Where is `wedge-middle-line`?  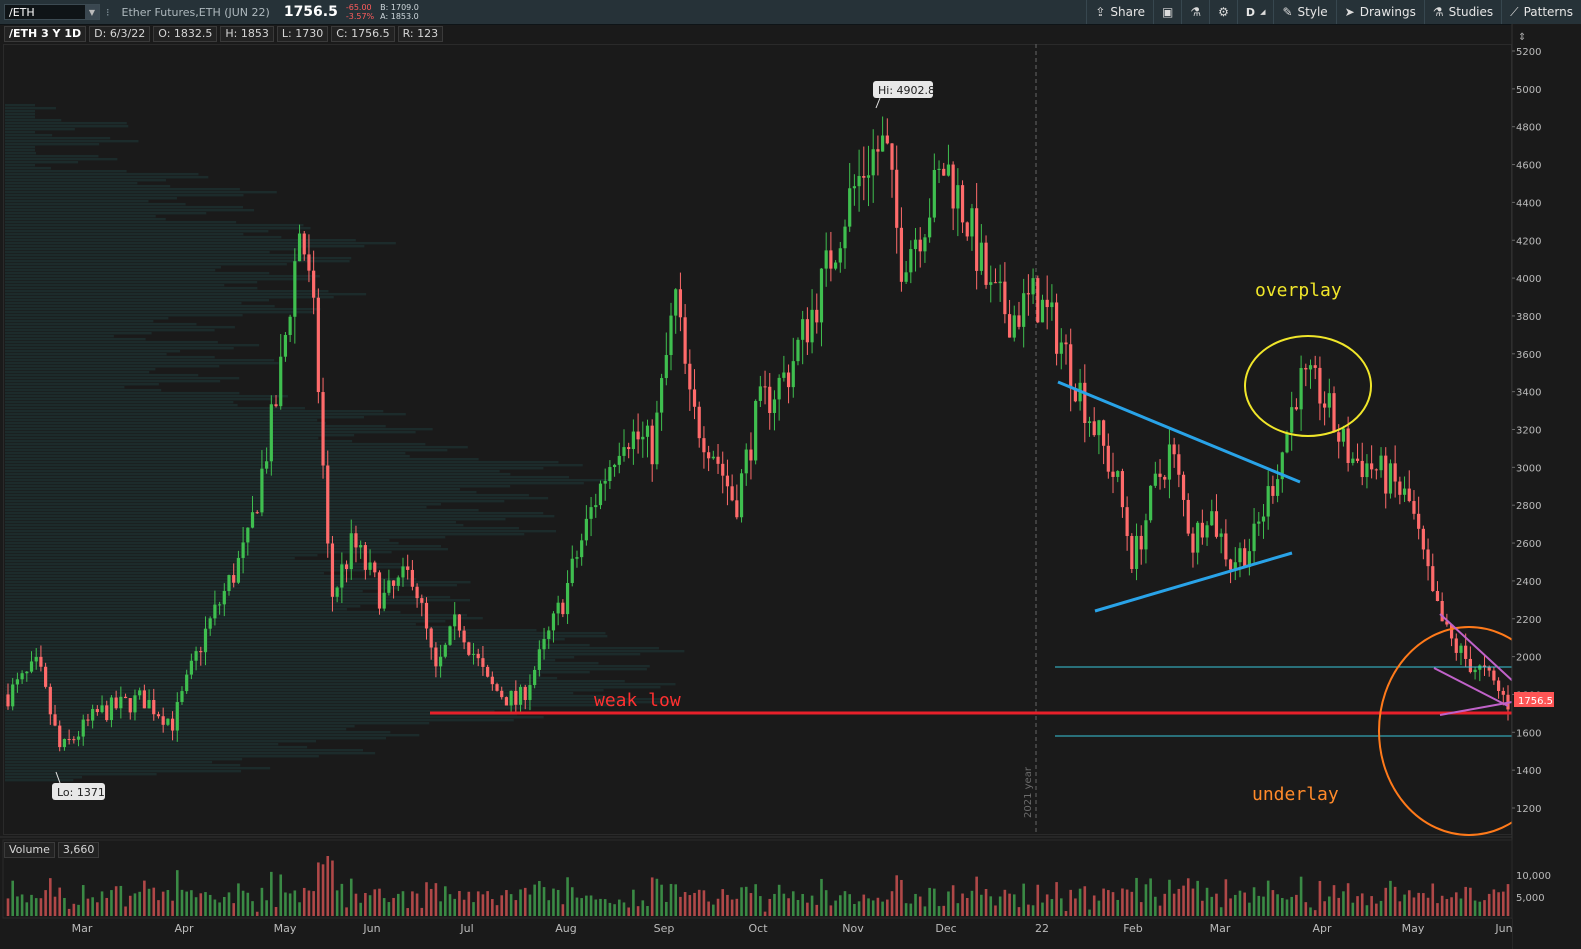 wedge-middle-line is located at coordinates (1471, 687).